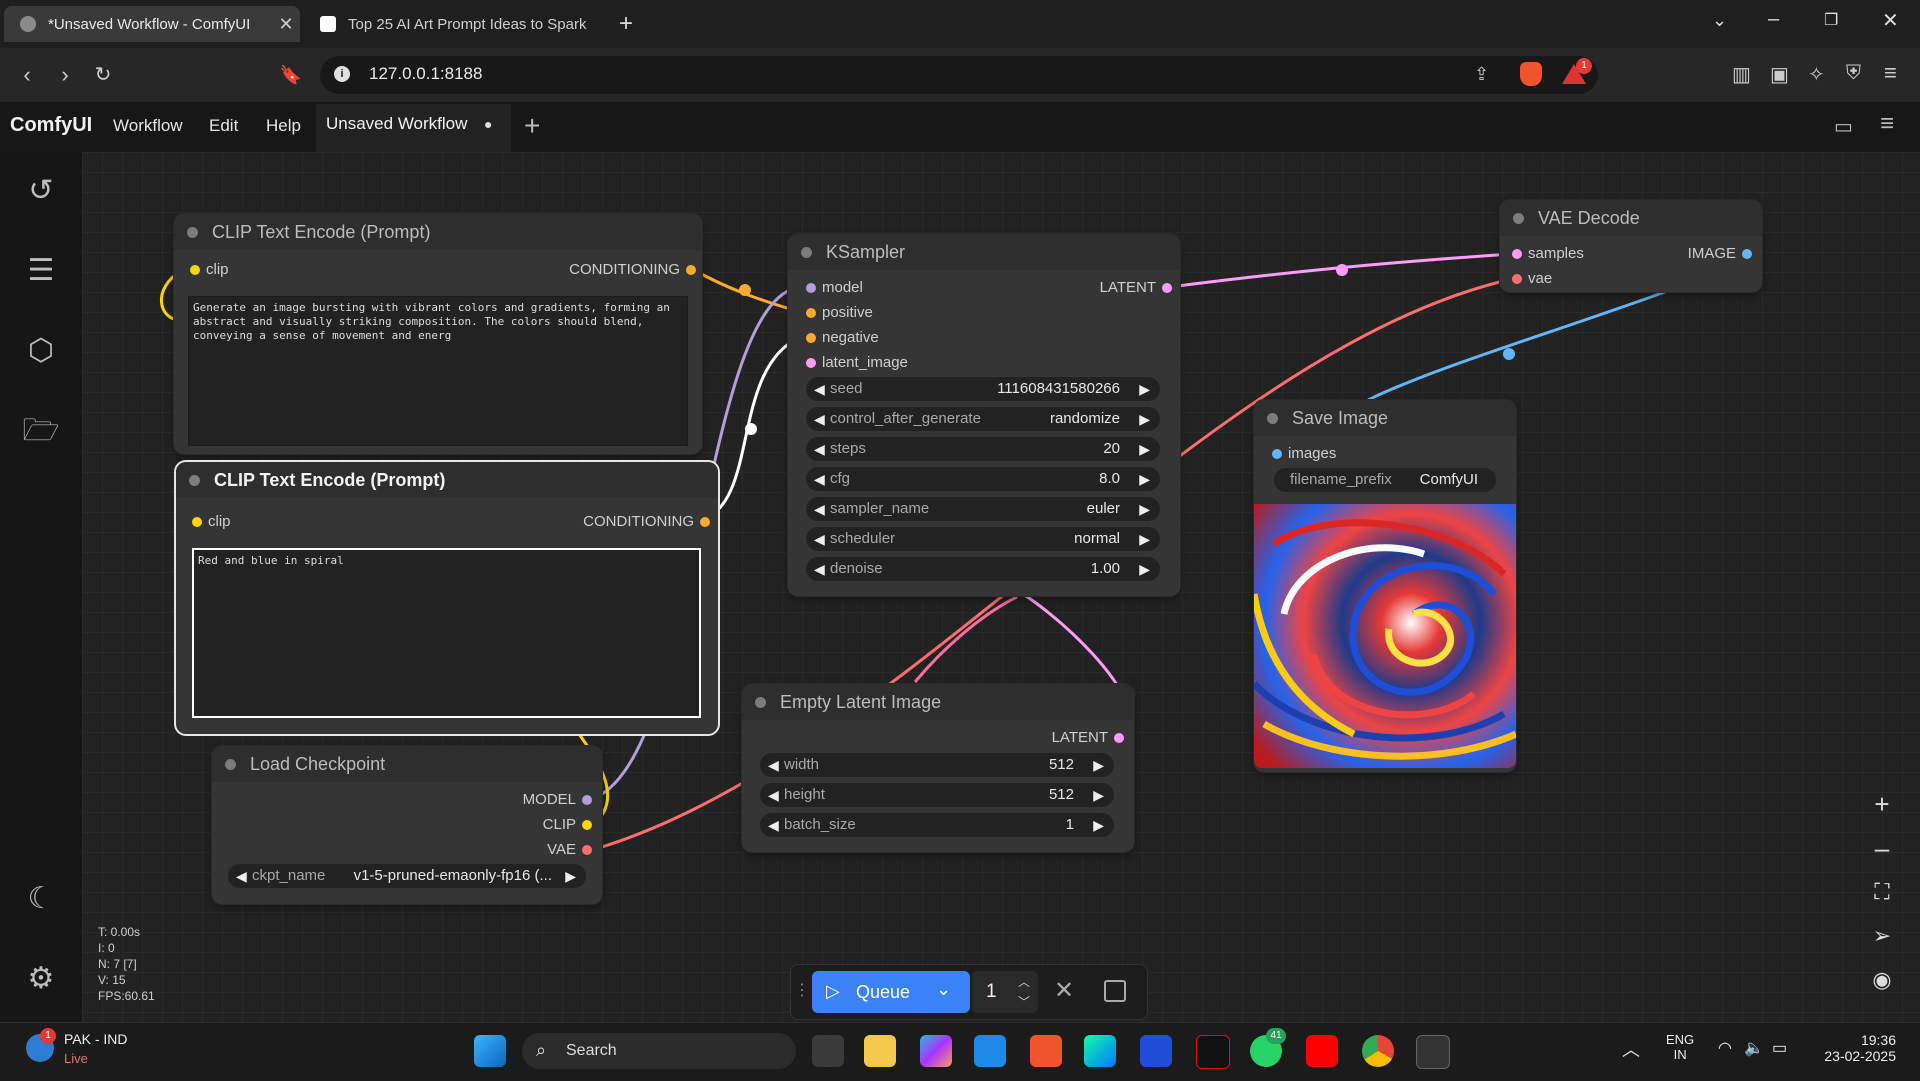  What do you see at coordinates (1631, 246) in the screenshot?
I see `node-vae-decode: VAE Decode samples vae IMAGE` at bounding box center [1631, 246].